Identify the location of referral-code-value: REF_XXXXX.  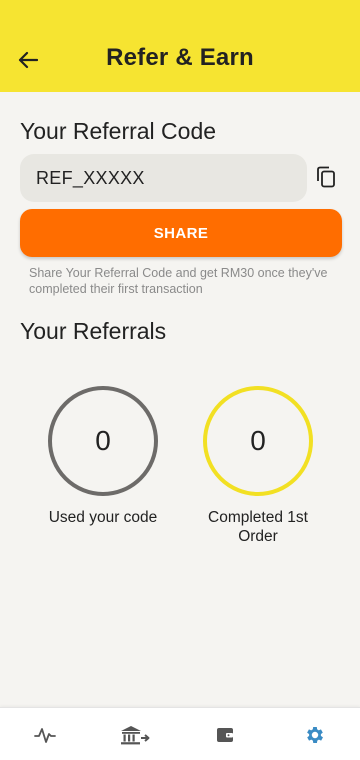
(90, 177).